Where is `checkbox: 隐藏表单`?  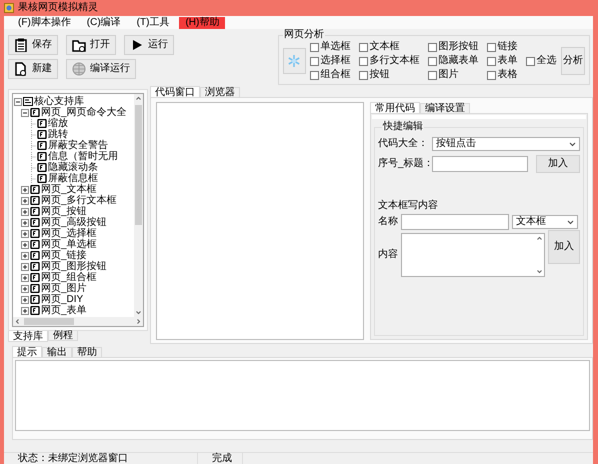
checkbox: 隐藏表单 is located at coordinates (453, 61).